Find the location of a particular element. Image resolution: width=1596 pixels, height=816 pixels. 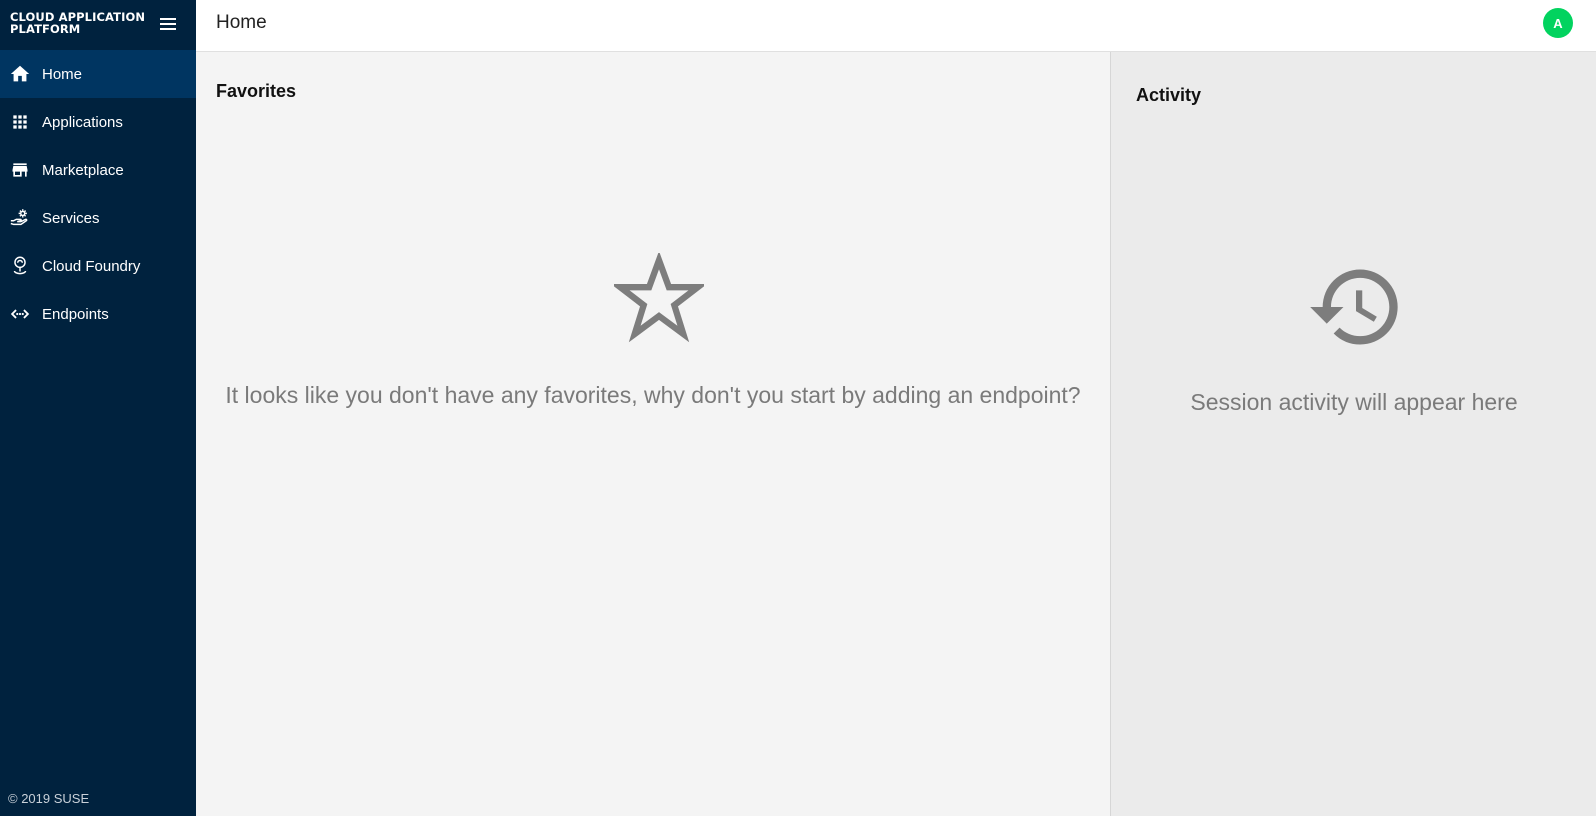

sidebar-item-label: Marketplace is located at coordinates (83, 170).